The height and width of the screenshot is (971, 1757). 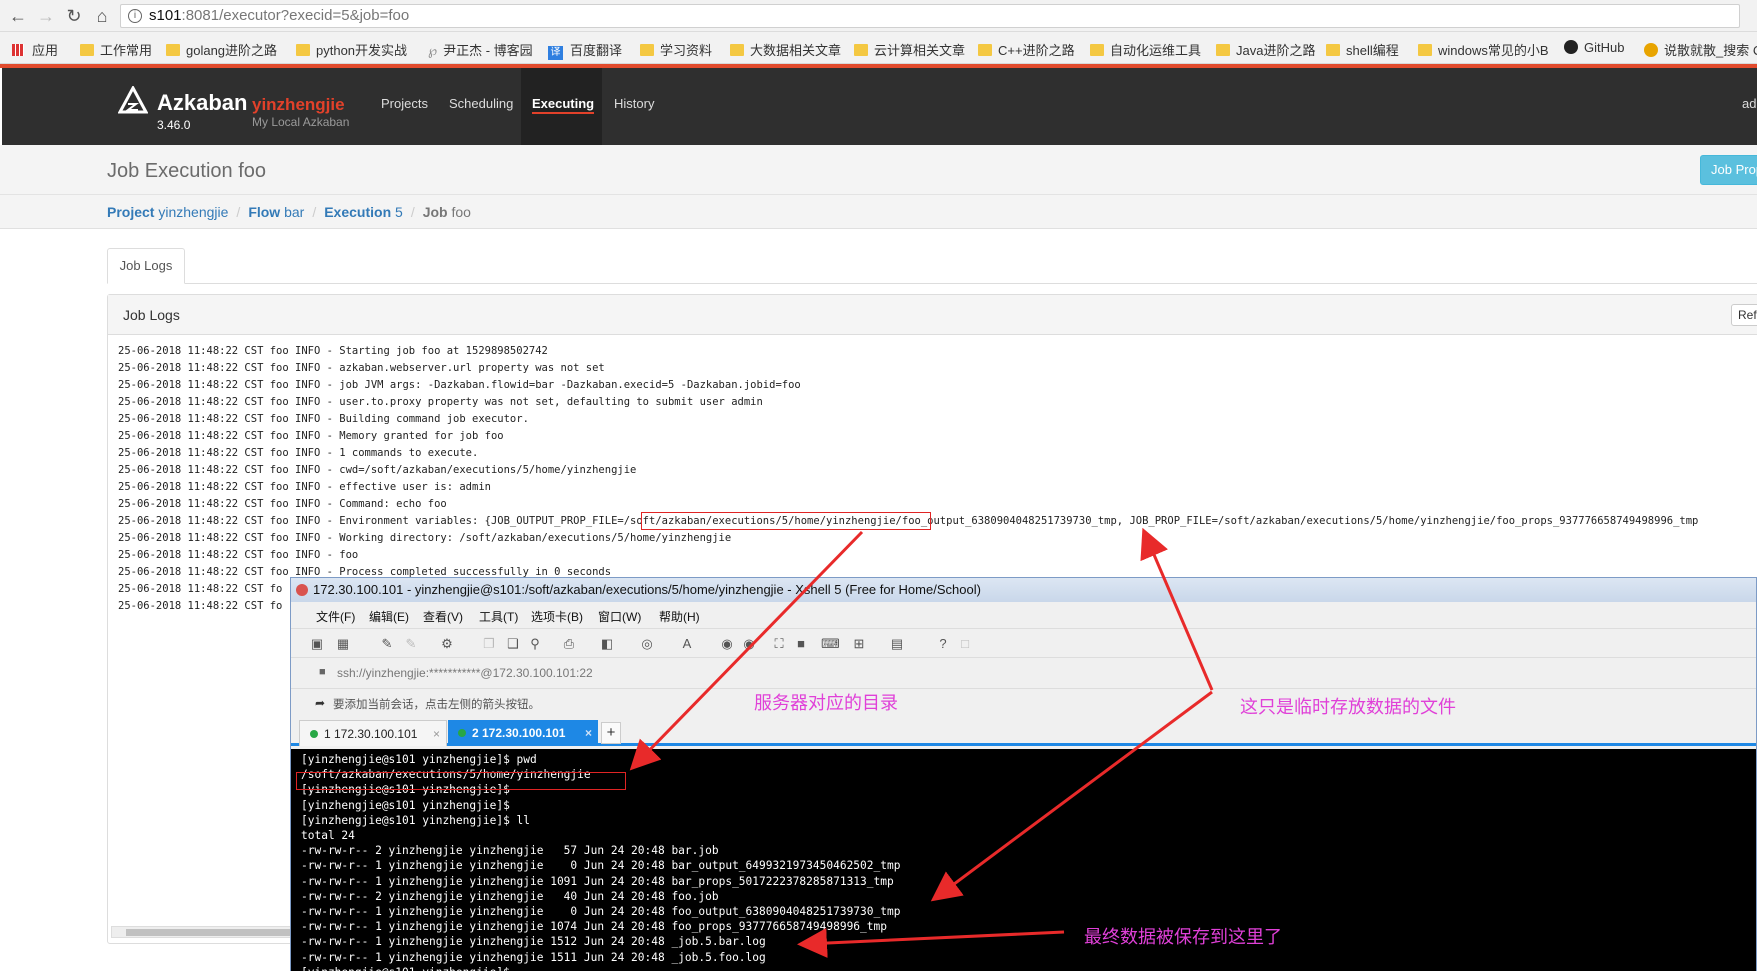 What do you see at coordinates (1071, 796) in the screenshot?
I see `arrow-temp-terminal` at bounding box center [1071, 796].